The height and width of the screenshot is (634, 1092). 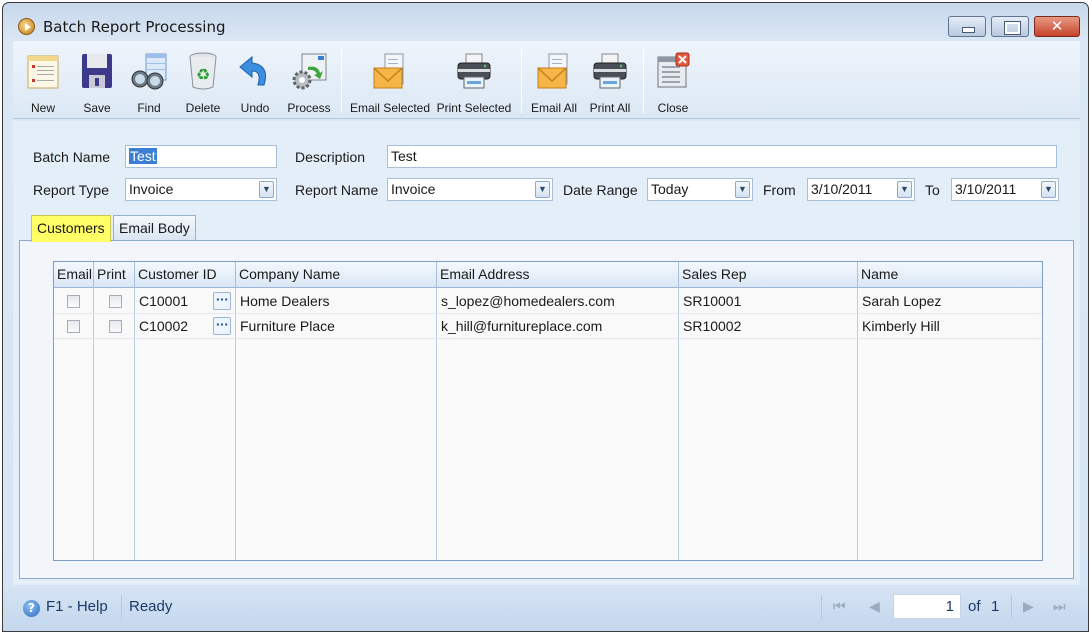 I want to click on from-label: From, so click(x=779, y=190).